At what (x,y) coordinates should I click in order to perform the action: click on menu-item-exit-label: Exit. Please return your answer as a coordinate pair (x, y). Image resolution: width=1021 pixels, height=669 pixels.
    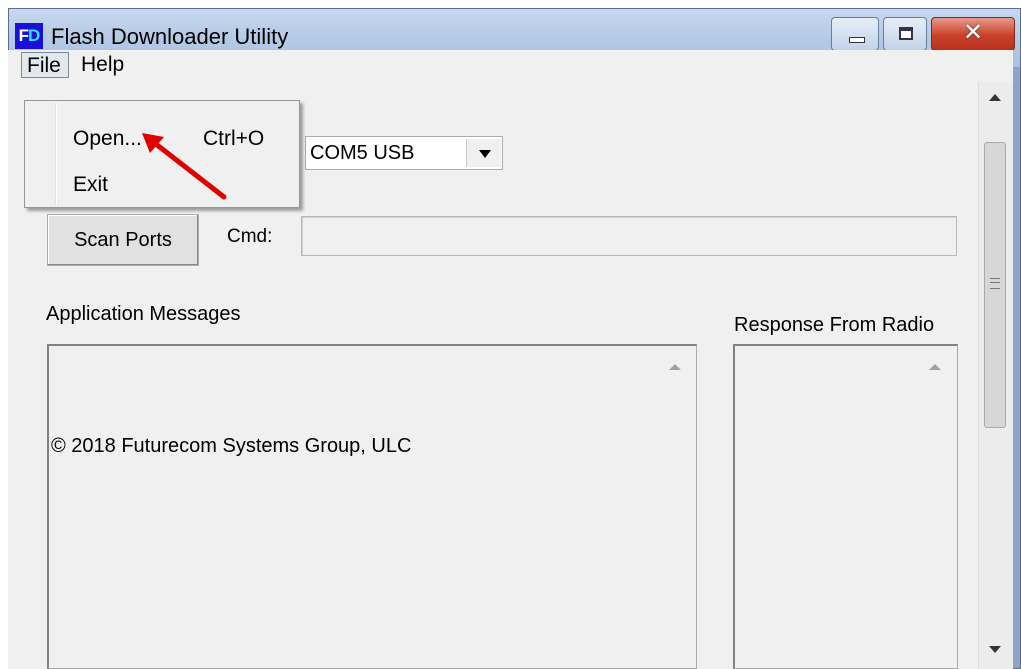
    Looking at the image, I should click on (91, 184).